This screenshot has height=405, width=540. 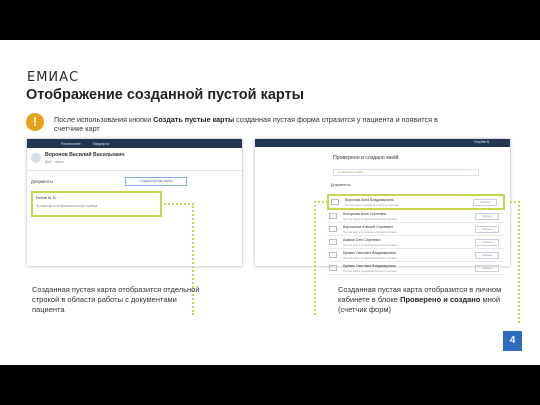 I want to click on patient-line: ДМС · полис, so click(x=54, y=162).